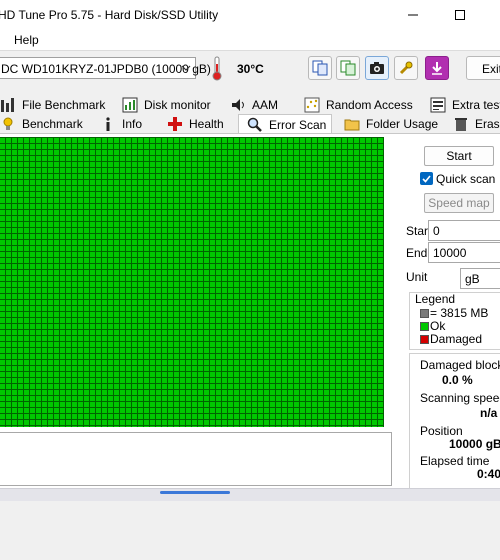 This screenshot has width=500, height=560. I want to click on folder-icon, so click(352, 125).